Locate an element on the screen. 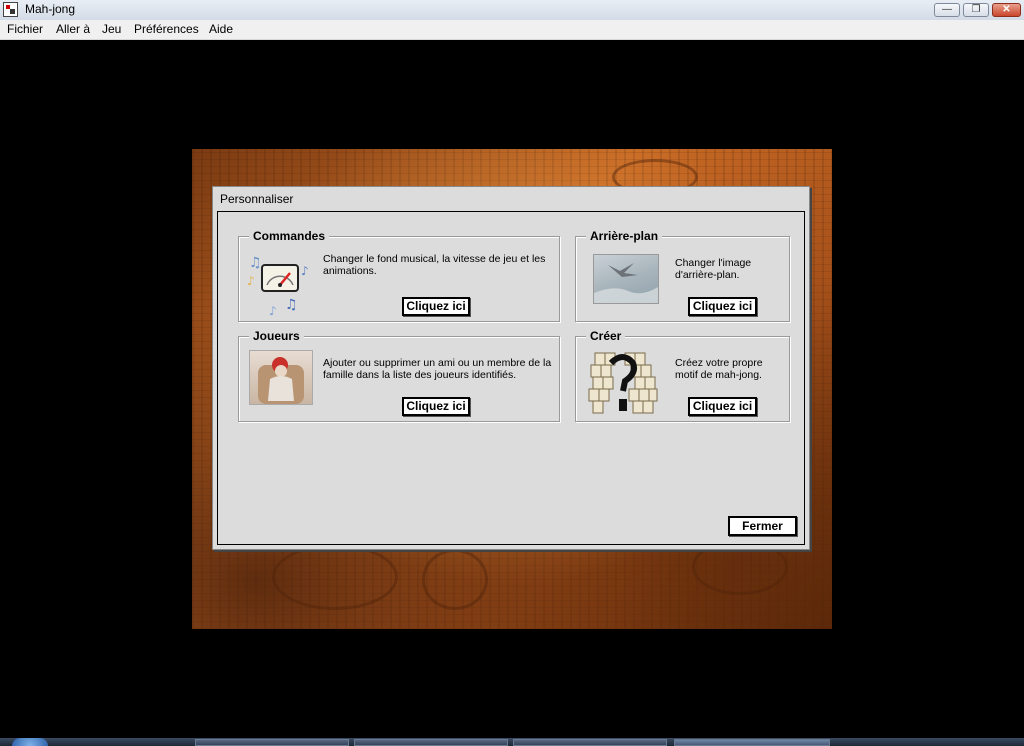 The height and width of the screenshot is (746, 1024). group-title-creer: Créer is located at coordinates (606, 336).